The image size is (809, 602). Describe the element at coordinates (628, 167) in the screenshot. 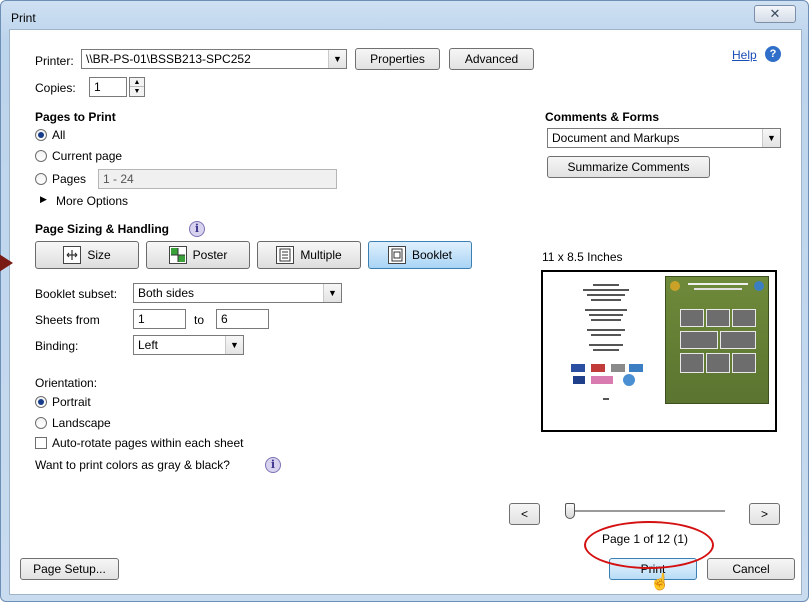

I see `summarize-comments-button: Summarize Comments` at that location.